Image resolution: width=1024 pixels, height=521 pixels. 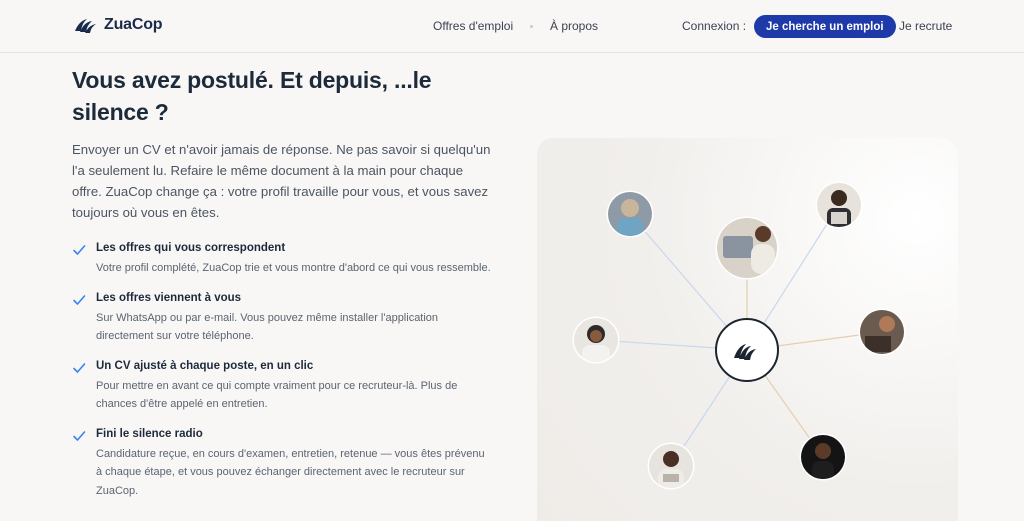 I want to click on brand-name: ZuaCop, so click(x=133, y=24).